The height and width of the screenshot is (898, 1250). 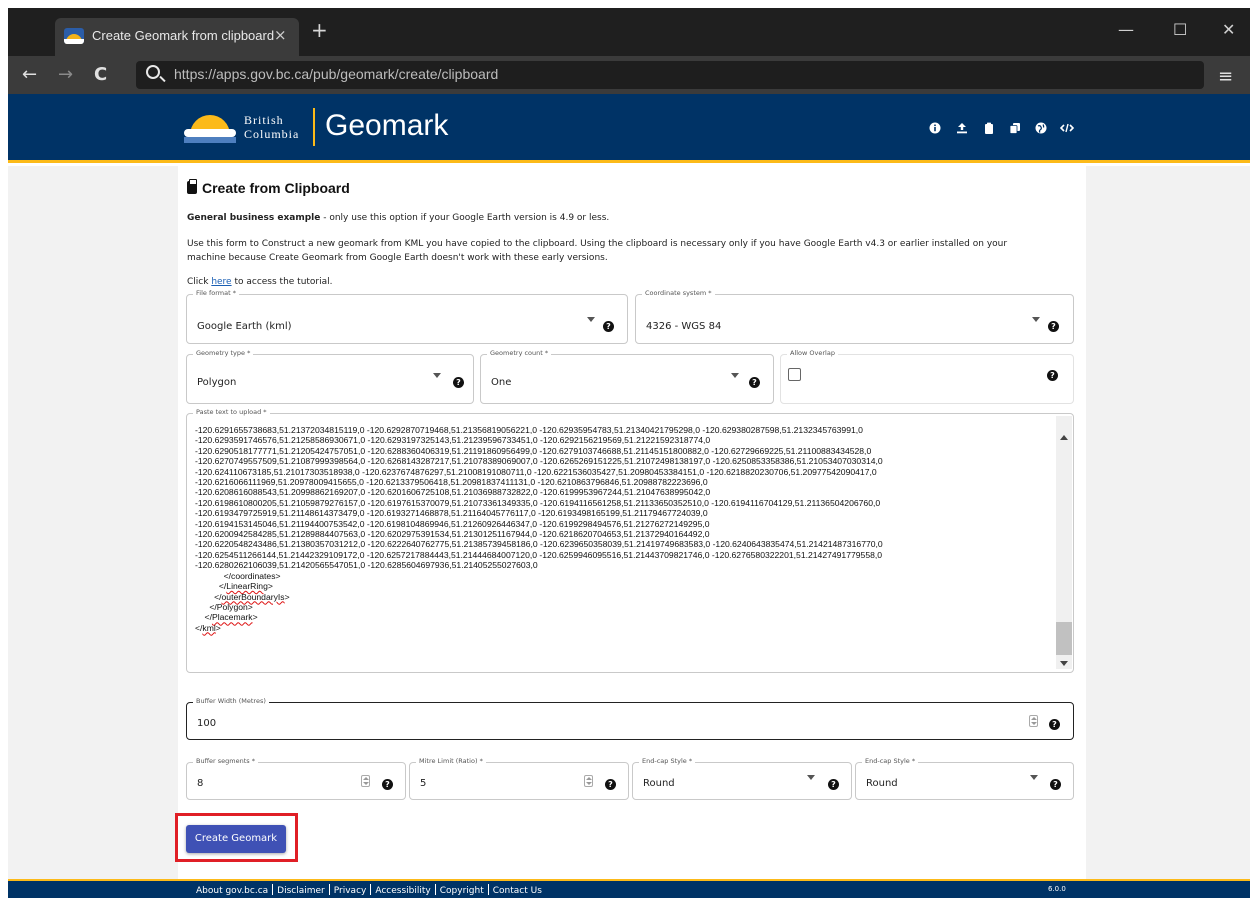 I want to click on globe-icon, so click(x=1041, y=128).